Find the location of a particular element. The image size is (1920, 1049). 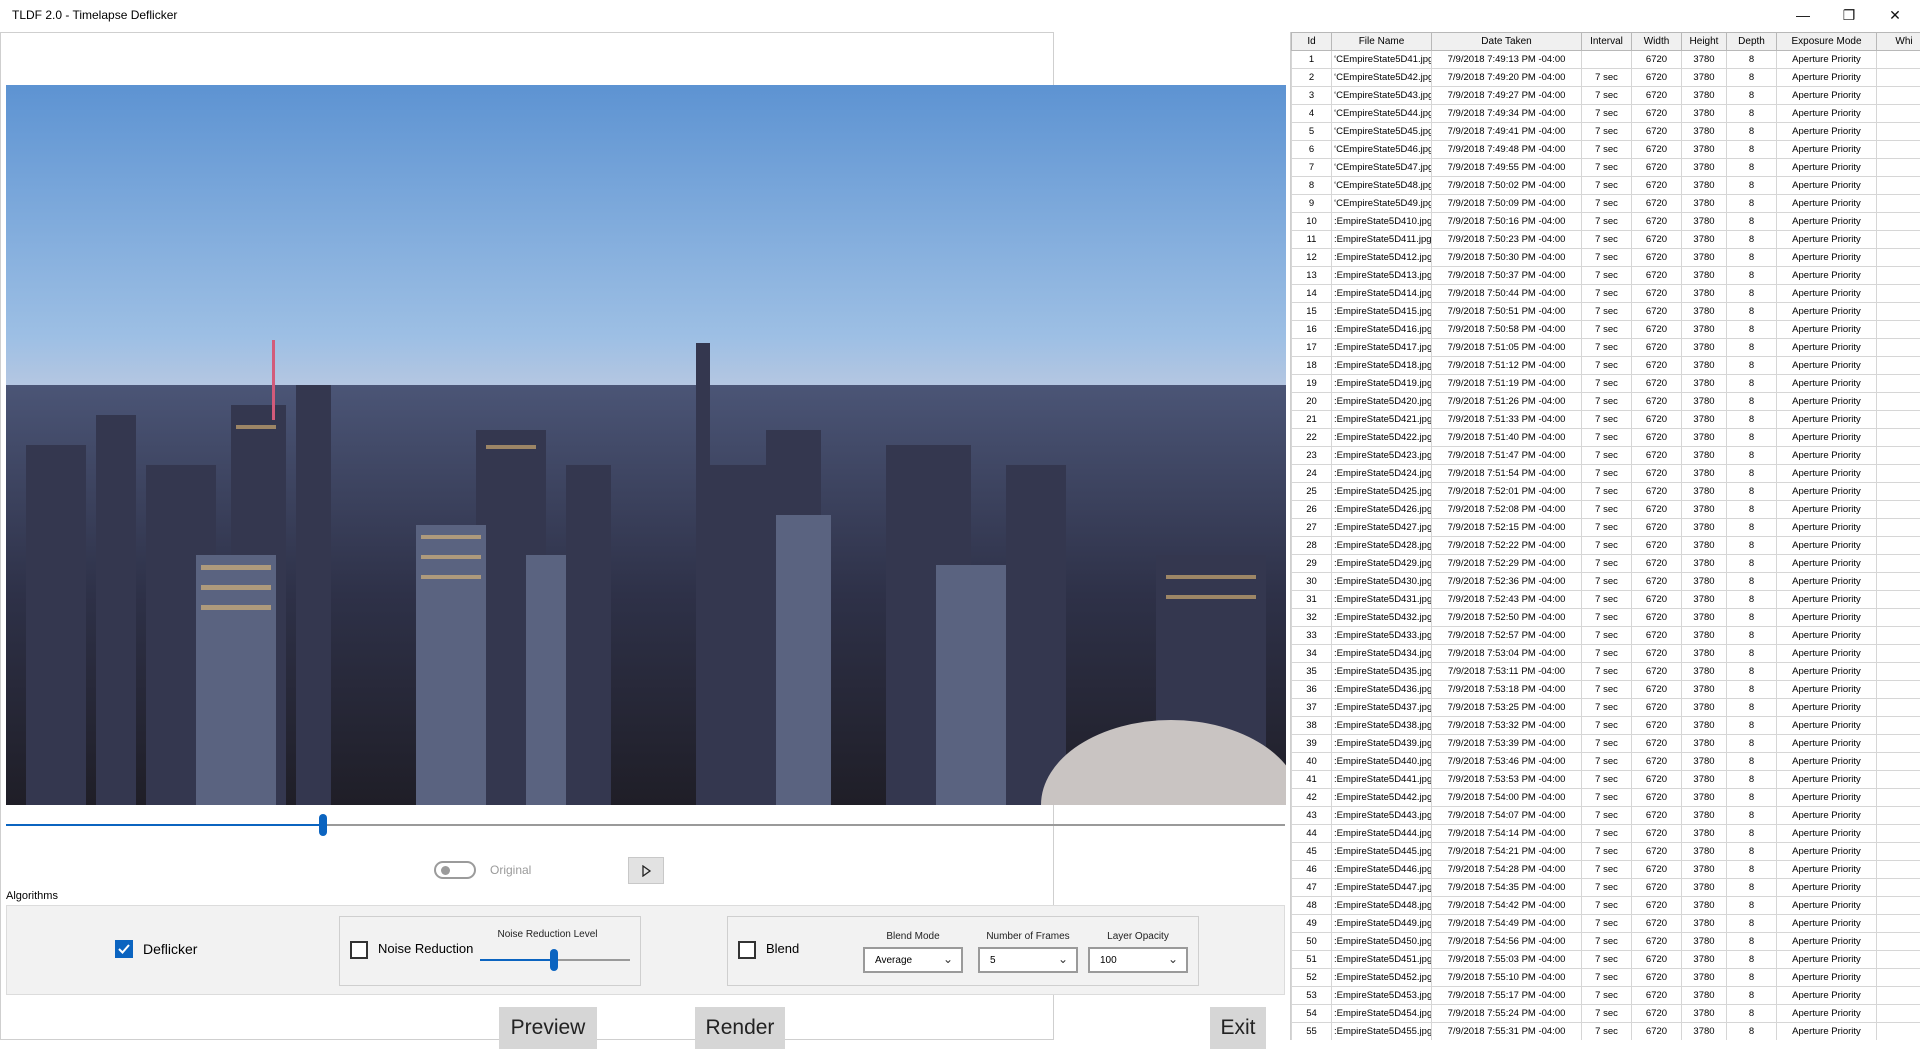

restore-button: ❐ is located at coordinates (1849, 15).